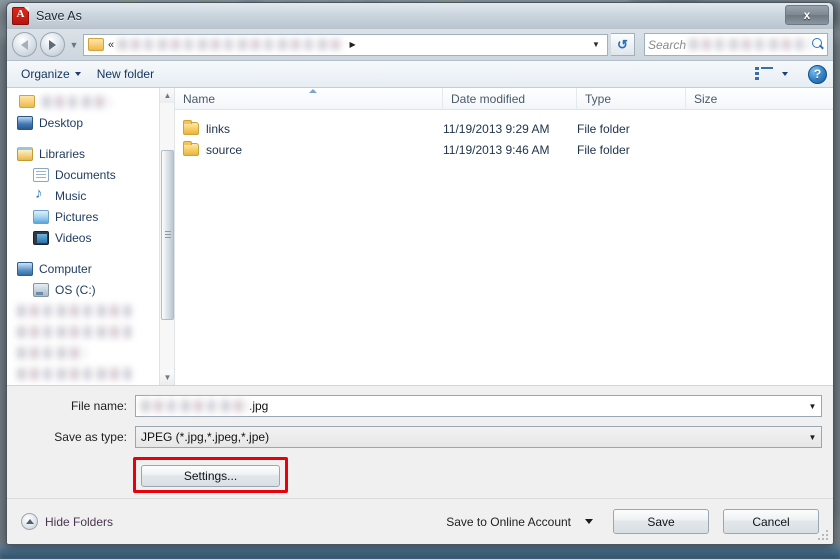 The height and width of the screenshot is (559, 840). Describe the element at coordinates (736, 99) in the screenshot. I see `column-header-size: Size` at that location.